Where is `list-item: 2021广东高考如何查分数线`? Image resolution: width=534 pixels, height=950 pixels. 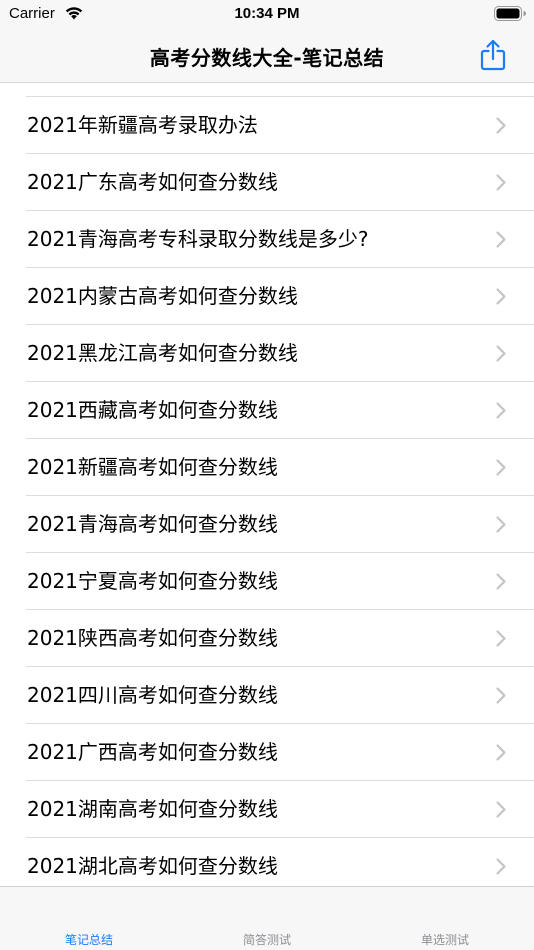
list-item: 2021广东高考如何查分数线 is located at coordinates (267, 182).